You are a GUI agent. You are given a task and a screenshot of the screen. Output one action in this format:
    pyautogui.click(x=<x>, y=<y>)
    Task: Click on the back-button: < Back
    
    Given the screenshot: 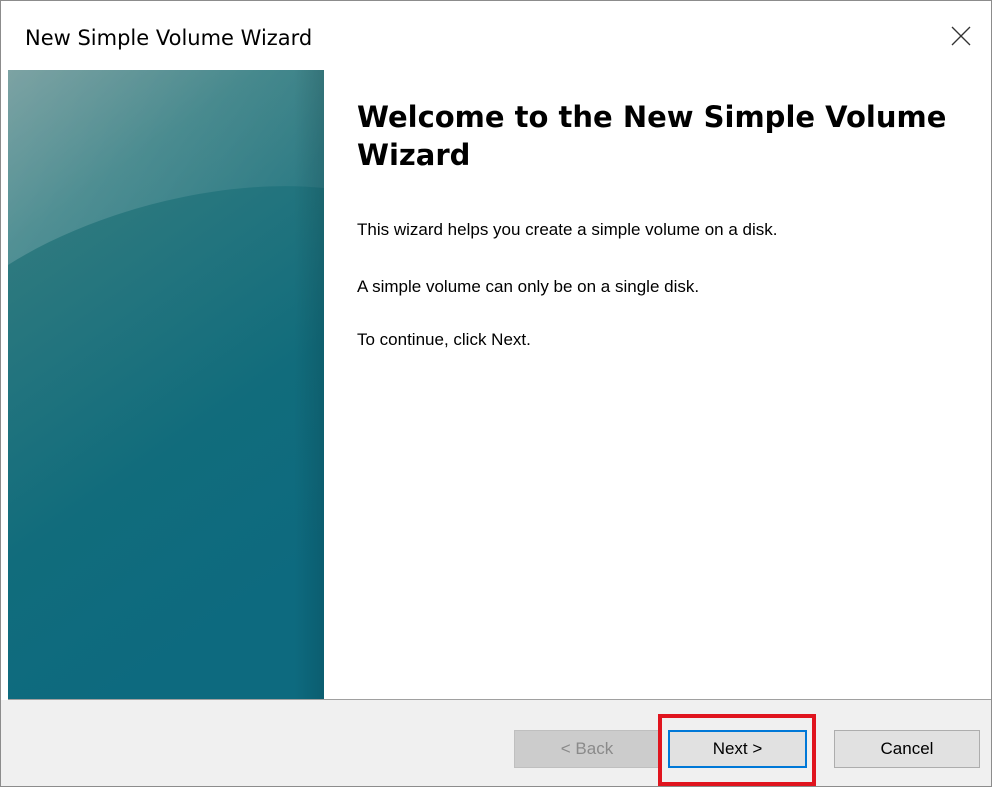 What is the action you would take?
    pyautogui.click(x=587, y=749)
    